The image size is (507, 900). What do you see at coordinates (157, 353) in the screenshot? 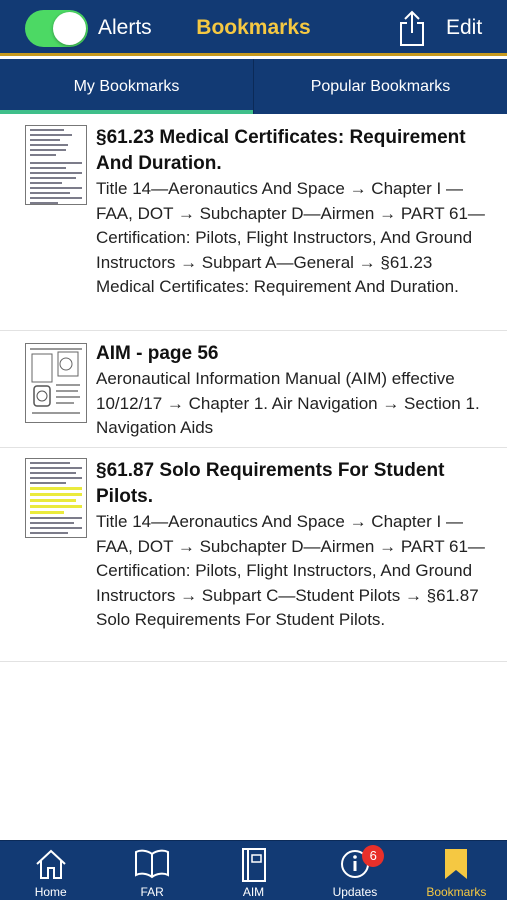
I see `bookmark-title: AIM - page 56` at bounding box center [157, 353].